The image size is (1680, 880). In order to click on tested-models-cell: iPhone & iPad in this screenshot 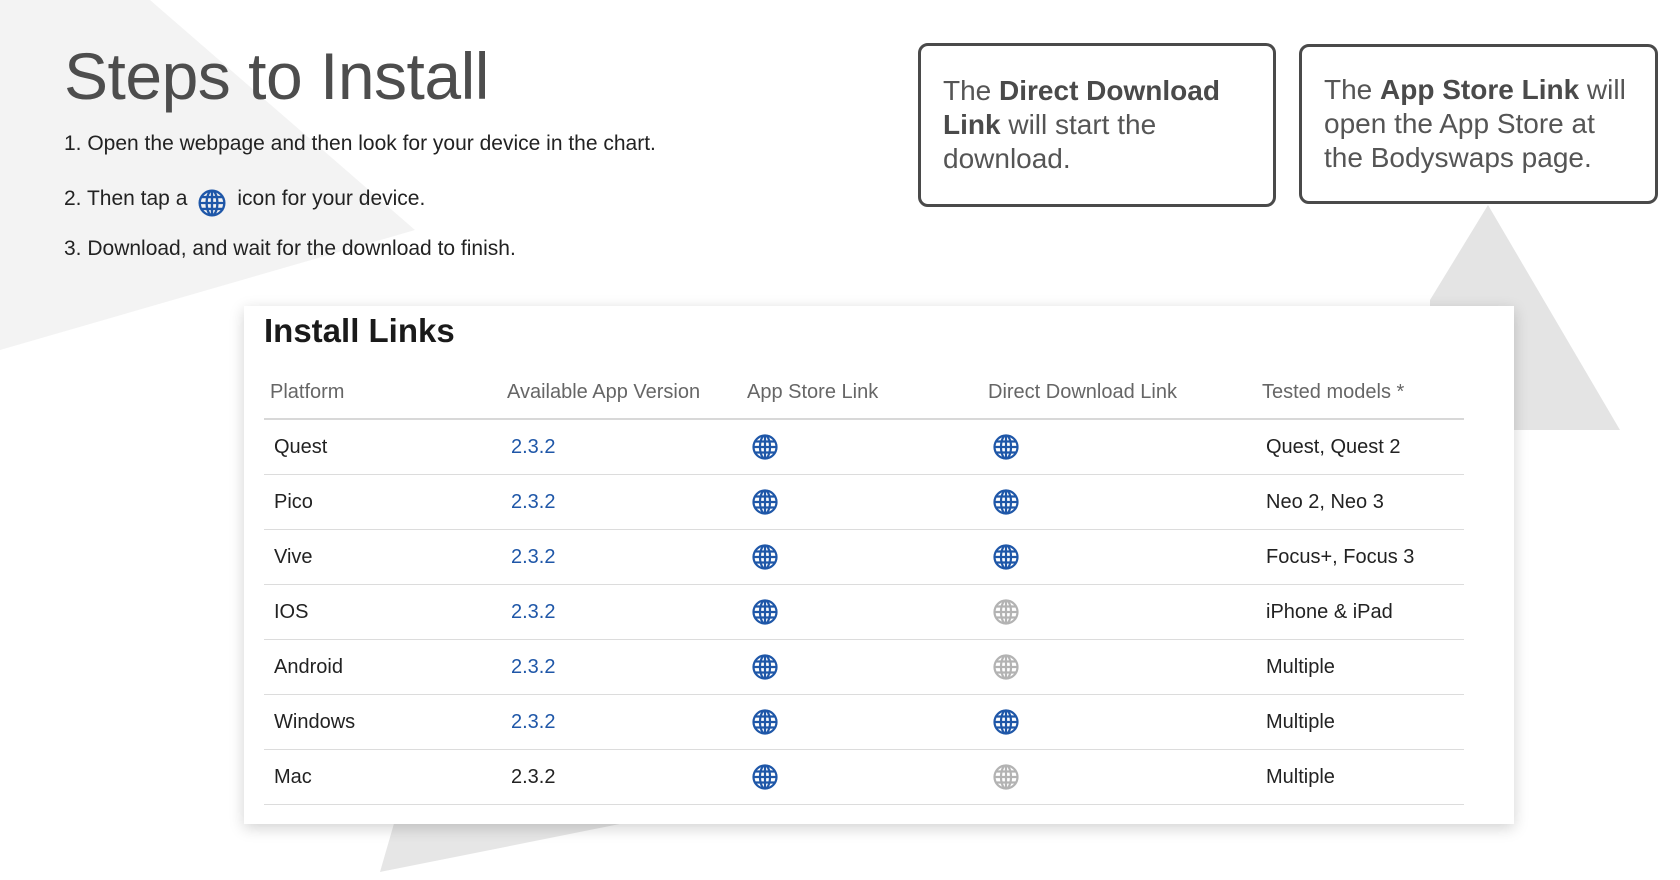, I will do `click(1360, 612)`.